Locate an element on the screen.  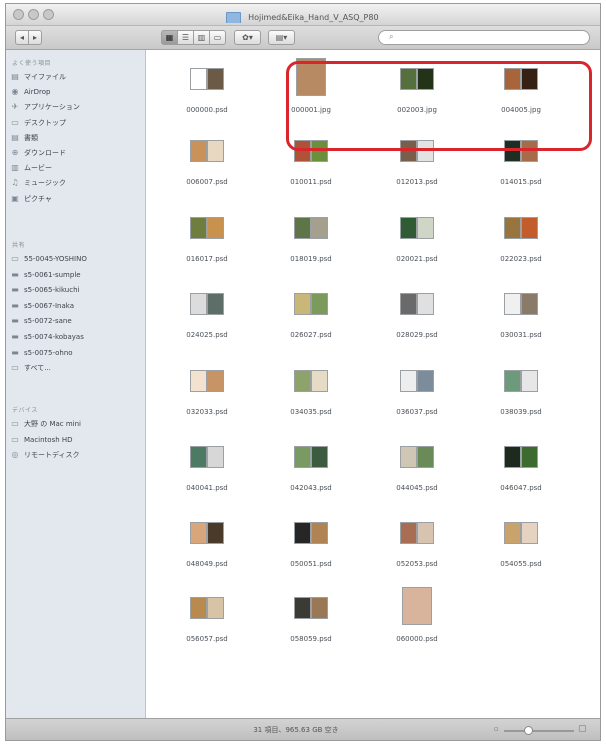
file-name: 010011.psd is located at coordinates (311, 182).